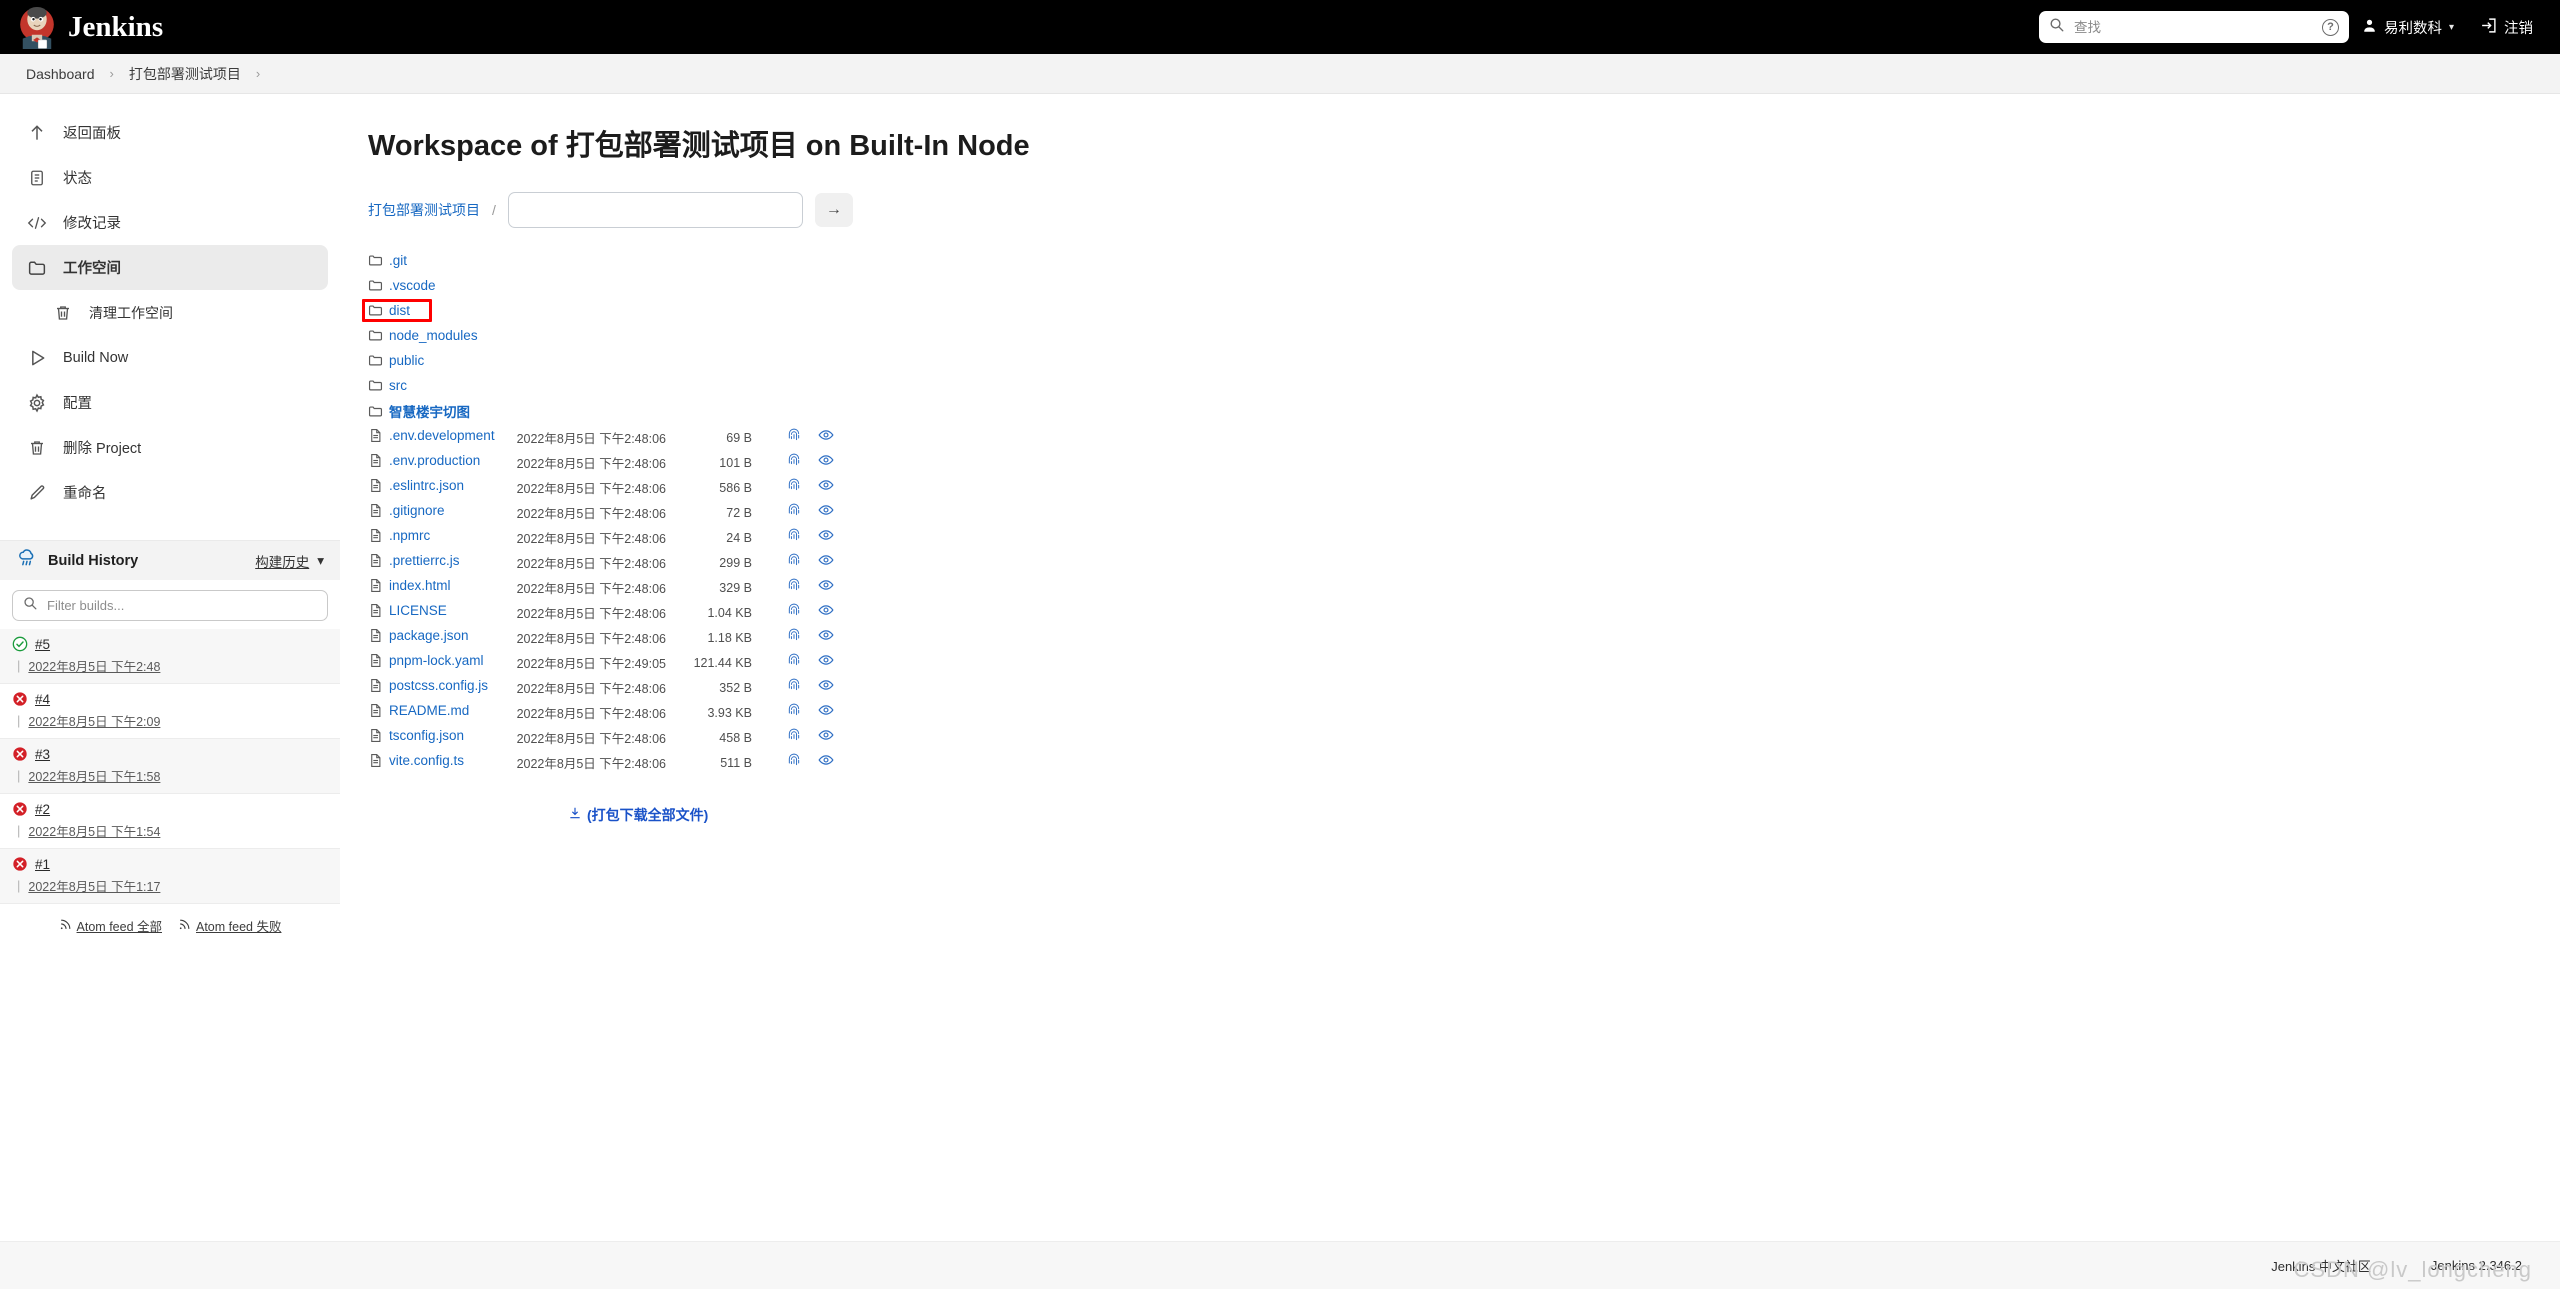 This screenshot has width=2560, height=1289. What do you see at coordinates (409, 585) in the screenshot?
I see `file-link: index.html` at bounding box center [409, 585].